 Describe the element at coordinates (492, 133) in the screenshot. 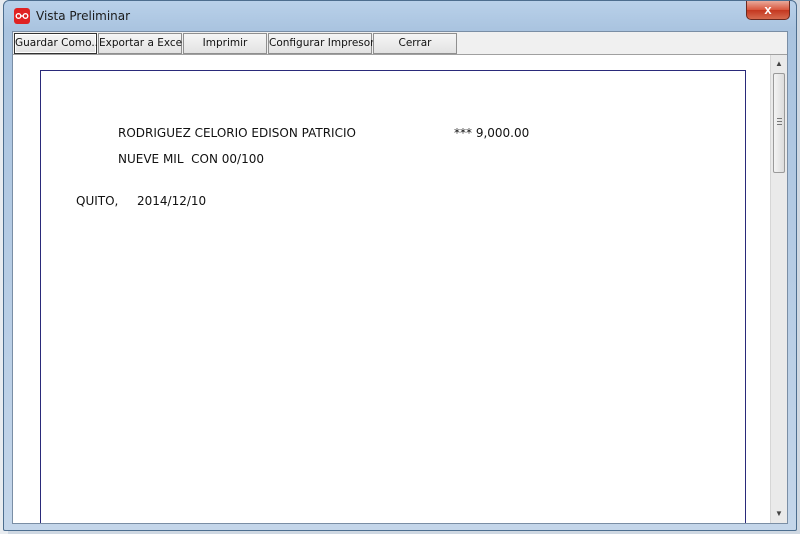

I see `check-amount: *** 9,000.00` at that location.